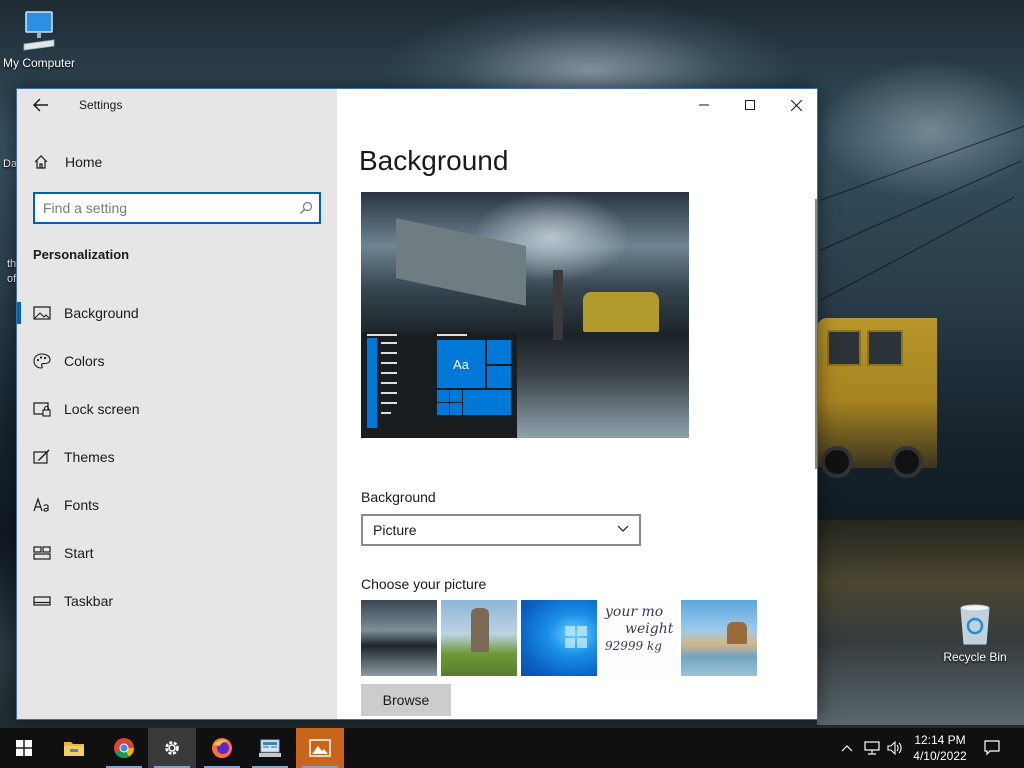 Image resolution: width=1024 pixels, height=768 pixels. I want to click on control-panel-icon, so click(270, 748).